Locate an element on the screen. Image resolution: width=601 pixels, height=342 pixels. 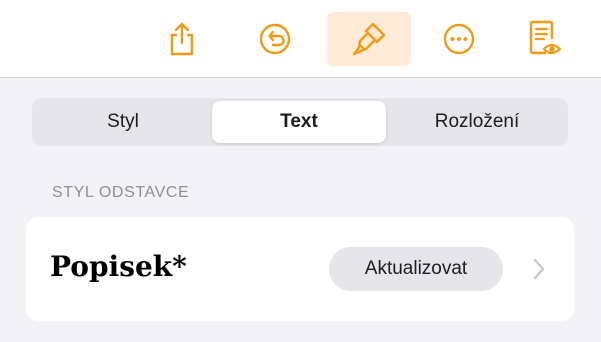
tab-text: Text is located at coordinates (299, 122).